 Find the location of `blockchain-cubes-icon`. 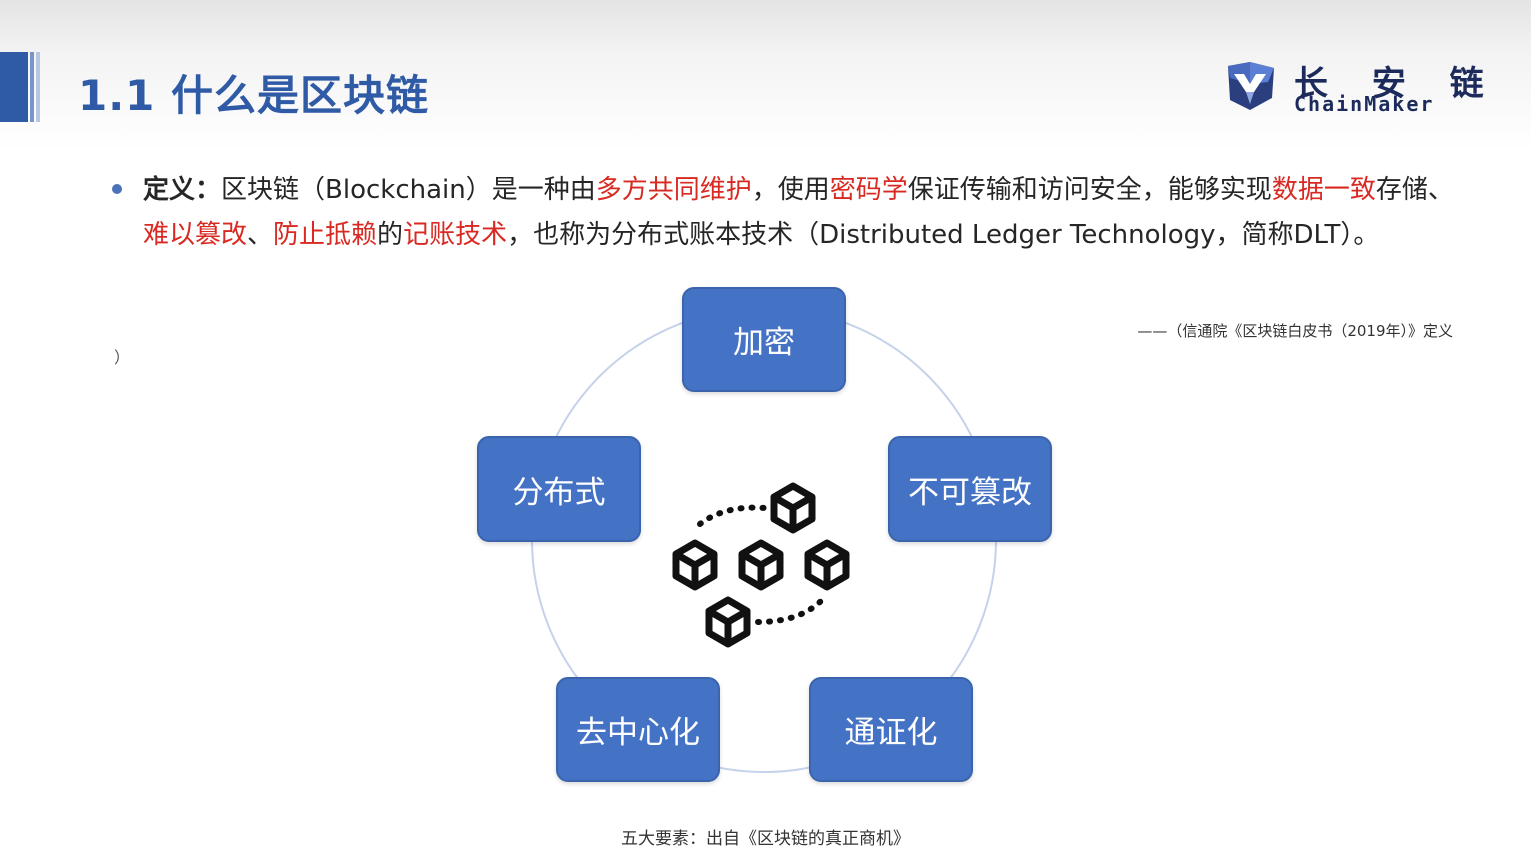

blockchain-cubes-icon is located at coordinates (761, 565).